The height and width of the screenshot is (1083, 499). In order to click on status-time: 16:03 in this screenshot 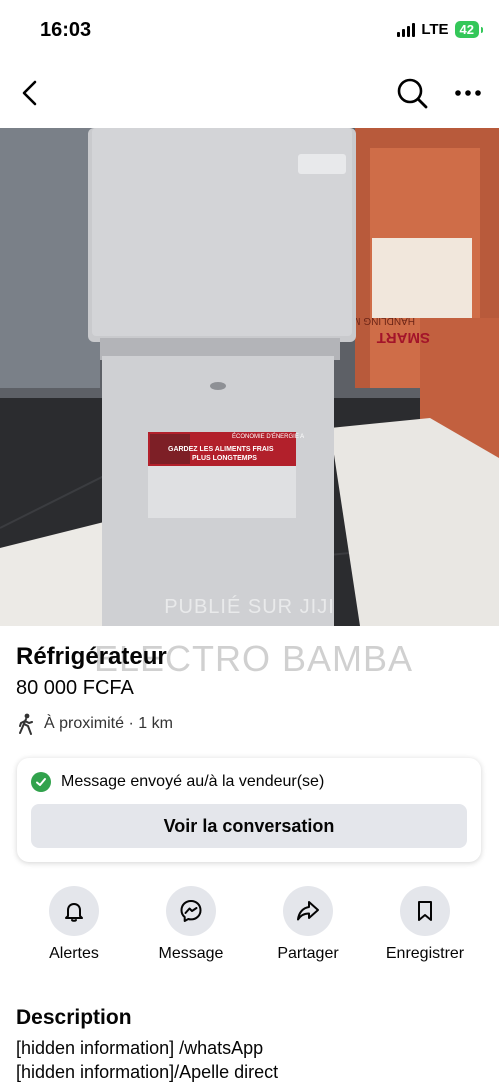, I will do `click(66, 30)`.